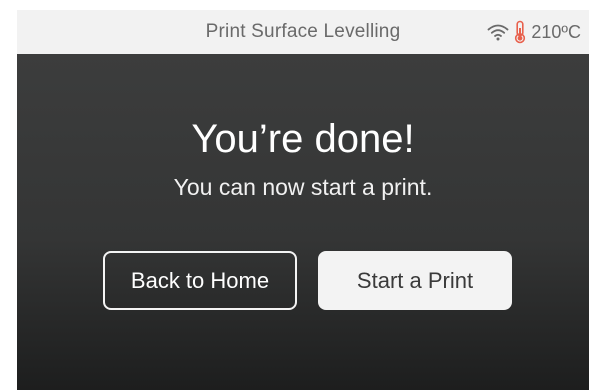  What do you see at coordinates (415, 280) in the screenshot?
I see `start-print-button: Start a Print` at bounding box center [415, 280].